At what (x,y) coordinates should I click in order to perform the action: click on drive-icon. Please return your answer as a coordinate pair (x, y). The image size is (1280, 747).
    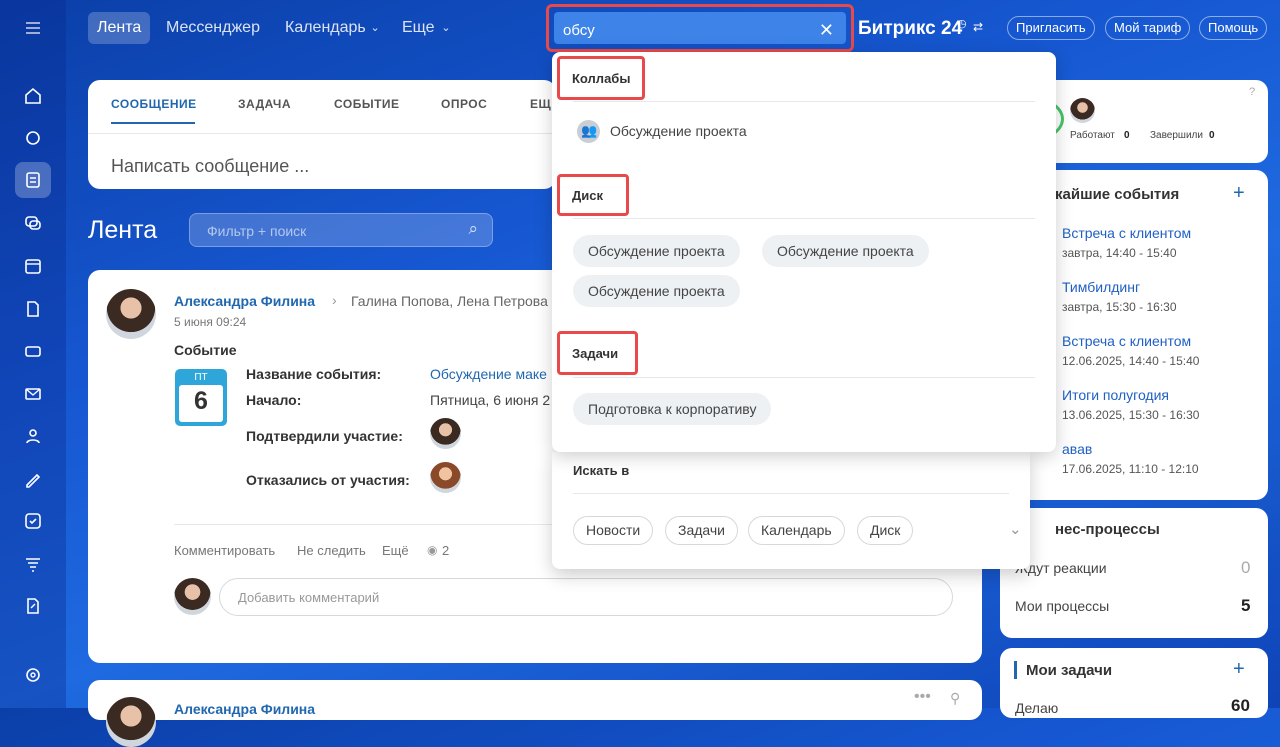
    Looking at the image, I should click on (33, 351).